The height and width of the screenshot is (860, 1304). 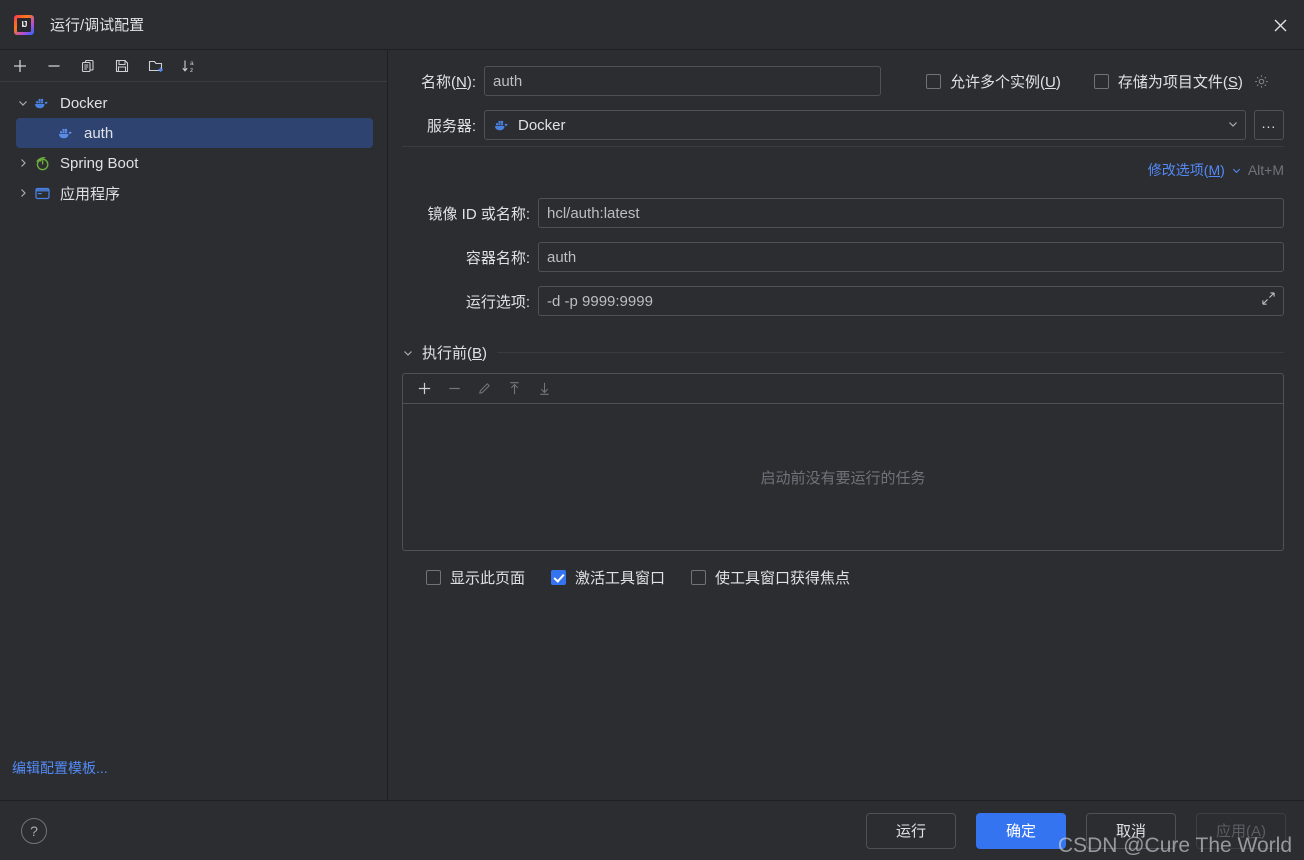 I want to click on container-label: 容器名称:, so click(x=497, y=258).